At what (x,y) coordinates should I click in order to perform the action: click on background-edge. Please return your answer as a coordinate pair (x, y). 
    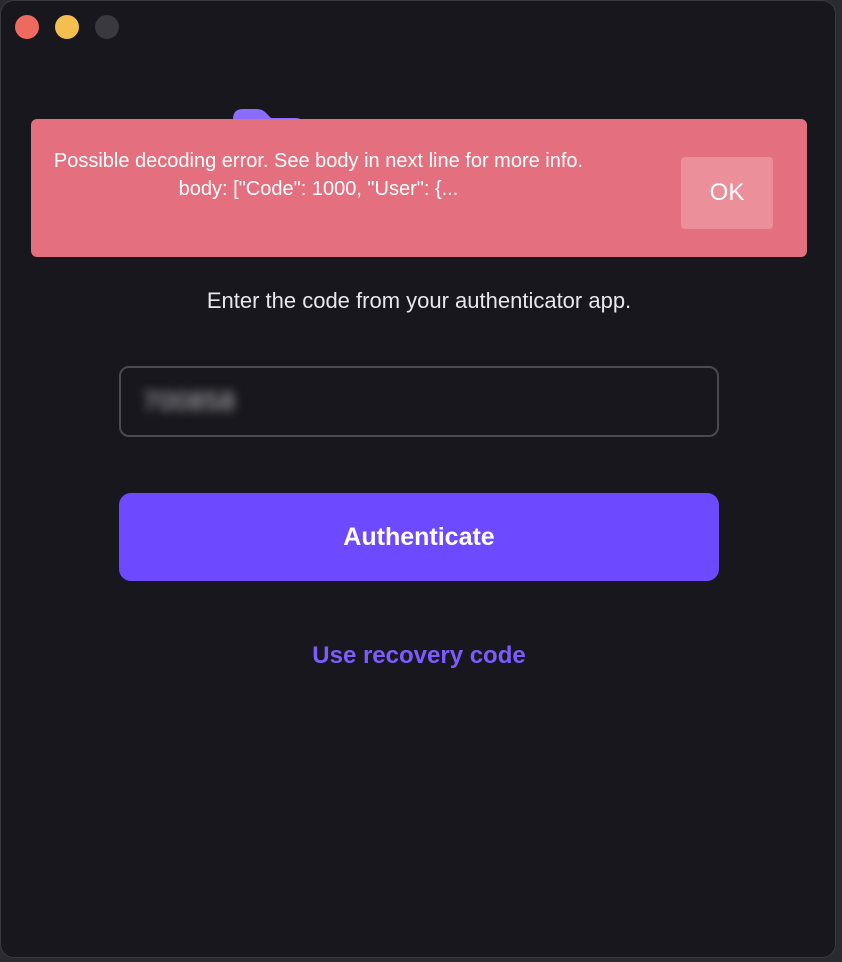
    Looking at the image, I should click on (839, 481).